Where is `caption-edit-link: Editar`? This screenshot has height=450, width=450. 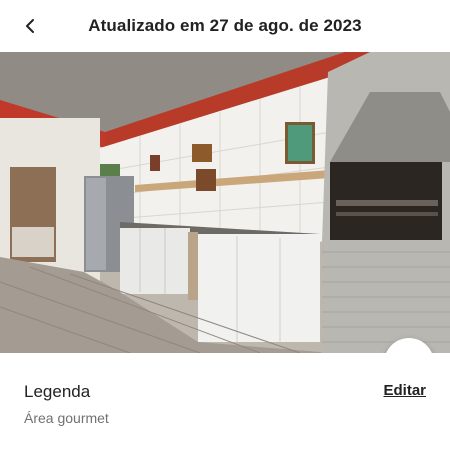
caption-edit-link: Editar is located at coordinates (404, 390).